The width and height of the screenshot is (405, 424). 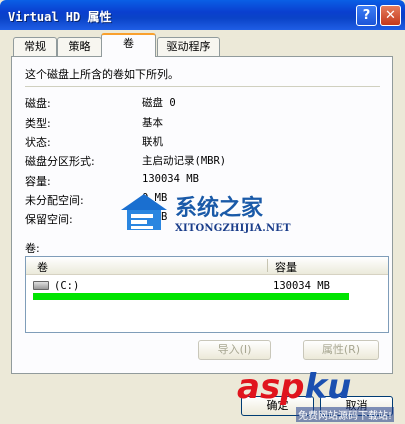 I want to click on disk-label: 磁盘:, so click(x=38, y=103).